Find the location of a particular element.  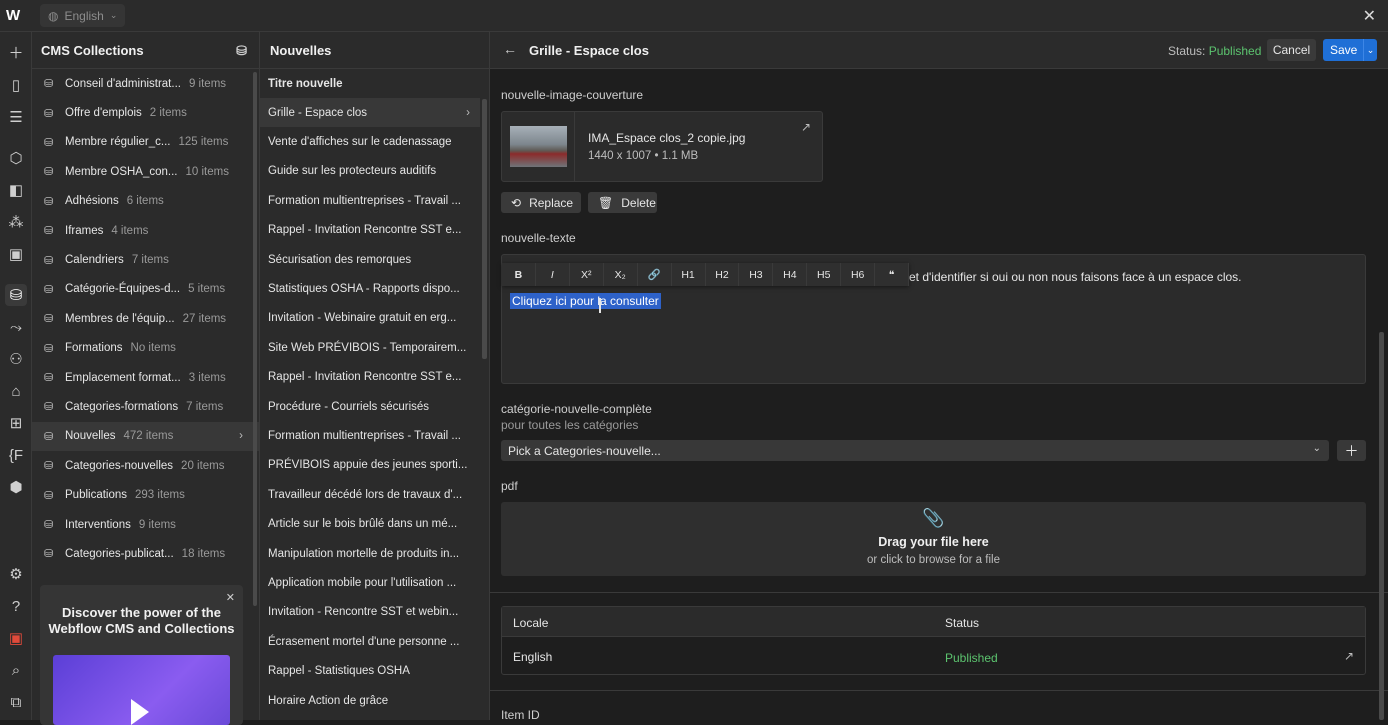

search-icon: ⌕ is located at coordinates (16, 670).